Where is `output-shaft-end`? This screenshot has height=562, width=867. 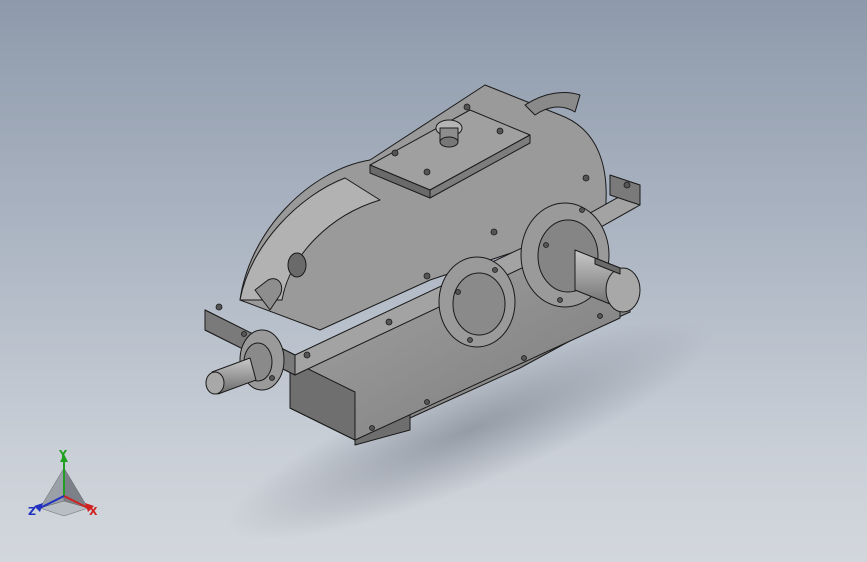
output-shaft-end is located at coordinates (623, 290).